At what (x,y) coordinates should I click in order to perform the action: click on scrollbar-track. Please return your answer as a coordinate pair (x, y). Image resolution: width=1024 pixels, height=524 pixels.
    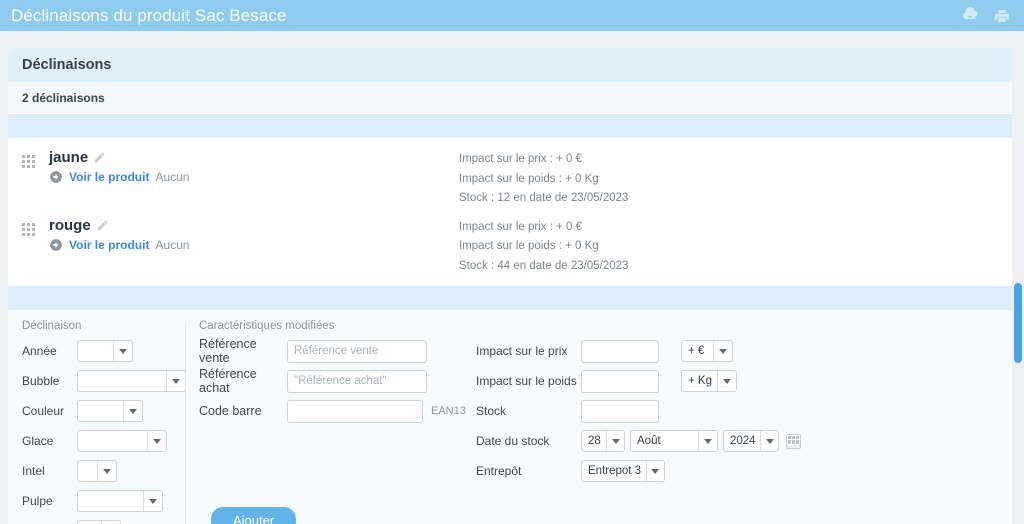
    Looking at the image, I should click on (1018, 277).